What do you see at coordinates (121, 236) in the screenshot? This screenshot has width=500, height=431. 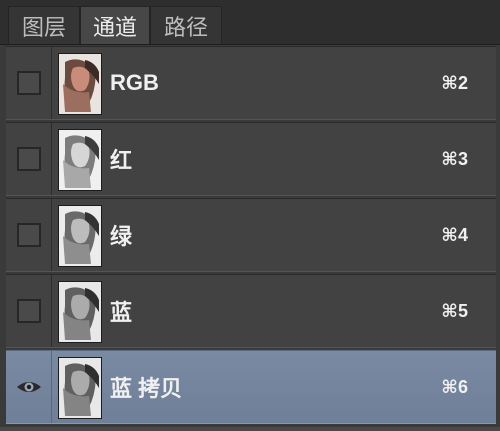 I see `channel-name: 绿` at bounding box center [121, 236].